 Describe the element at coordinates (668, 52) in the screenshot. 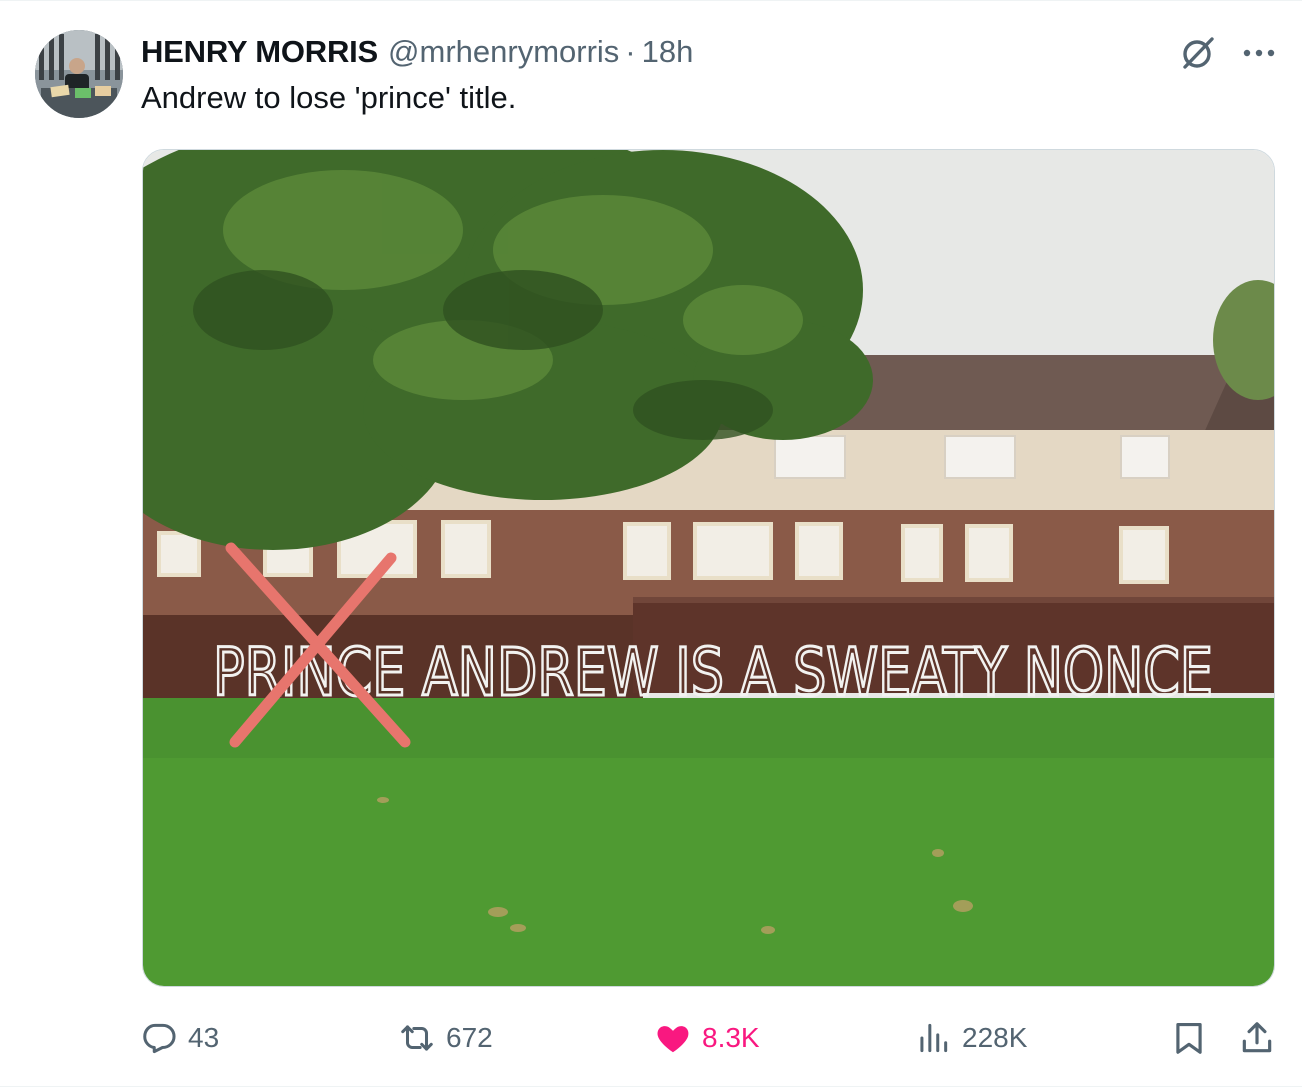

I see `timestamp: 18h` at that location.